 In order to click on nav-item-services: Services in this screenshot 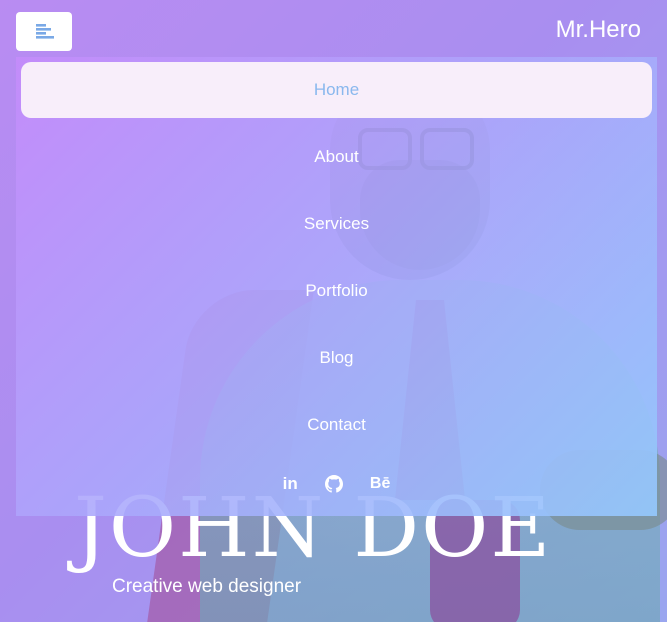, I will do `click(336, 224)`.